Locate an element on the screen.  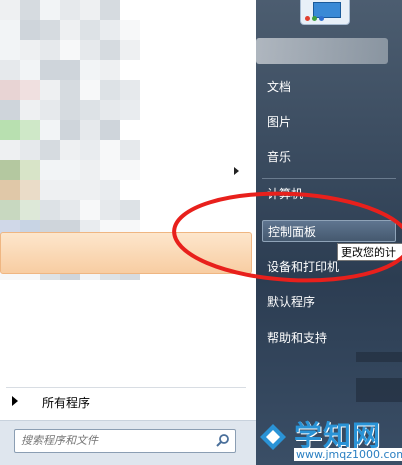
watermark-logo-icon is located at coordinates (273, 437).